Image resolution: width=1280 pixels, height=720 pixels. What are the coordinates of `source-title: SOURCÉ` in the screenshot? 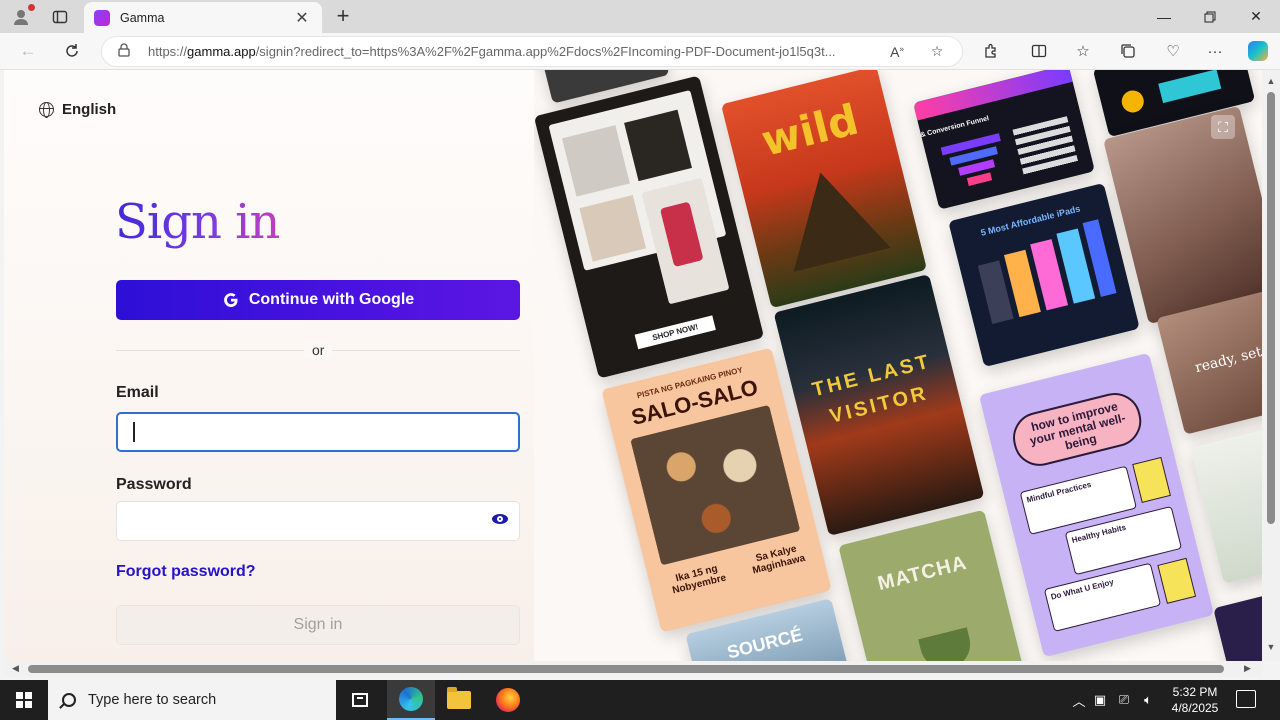 It's located at (765, 642).